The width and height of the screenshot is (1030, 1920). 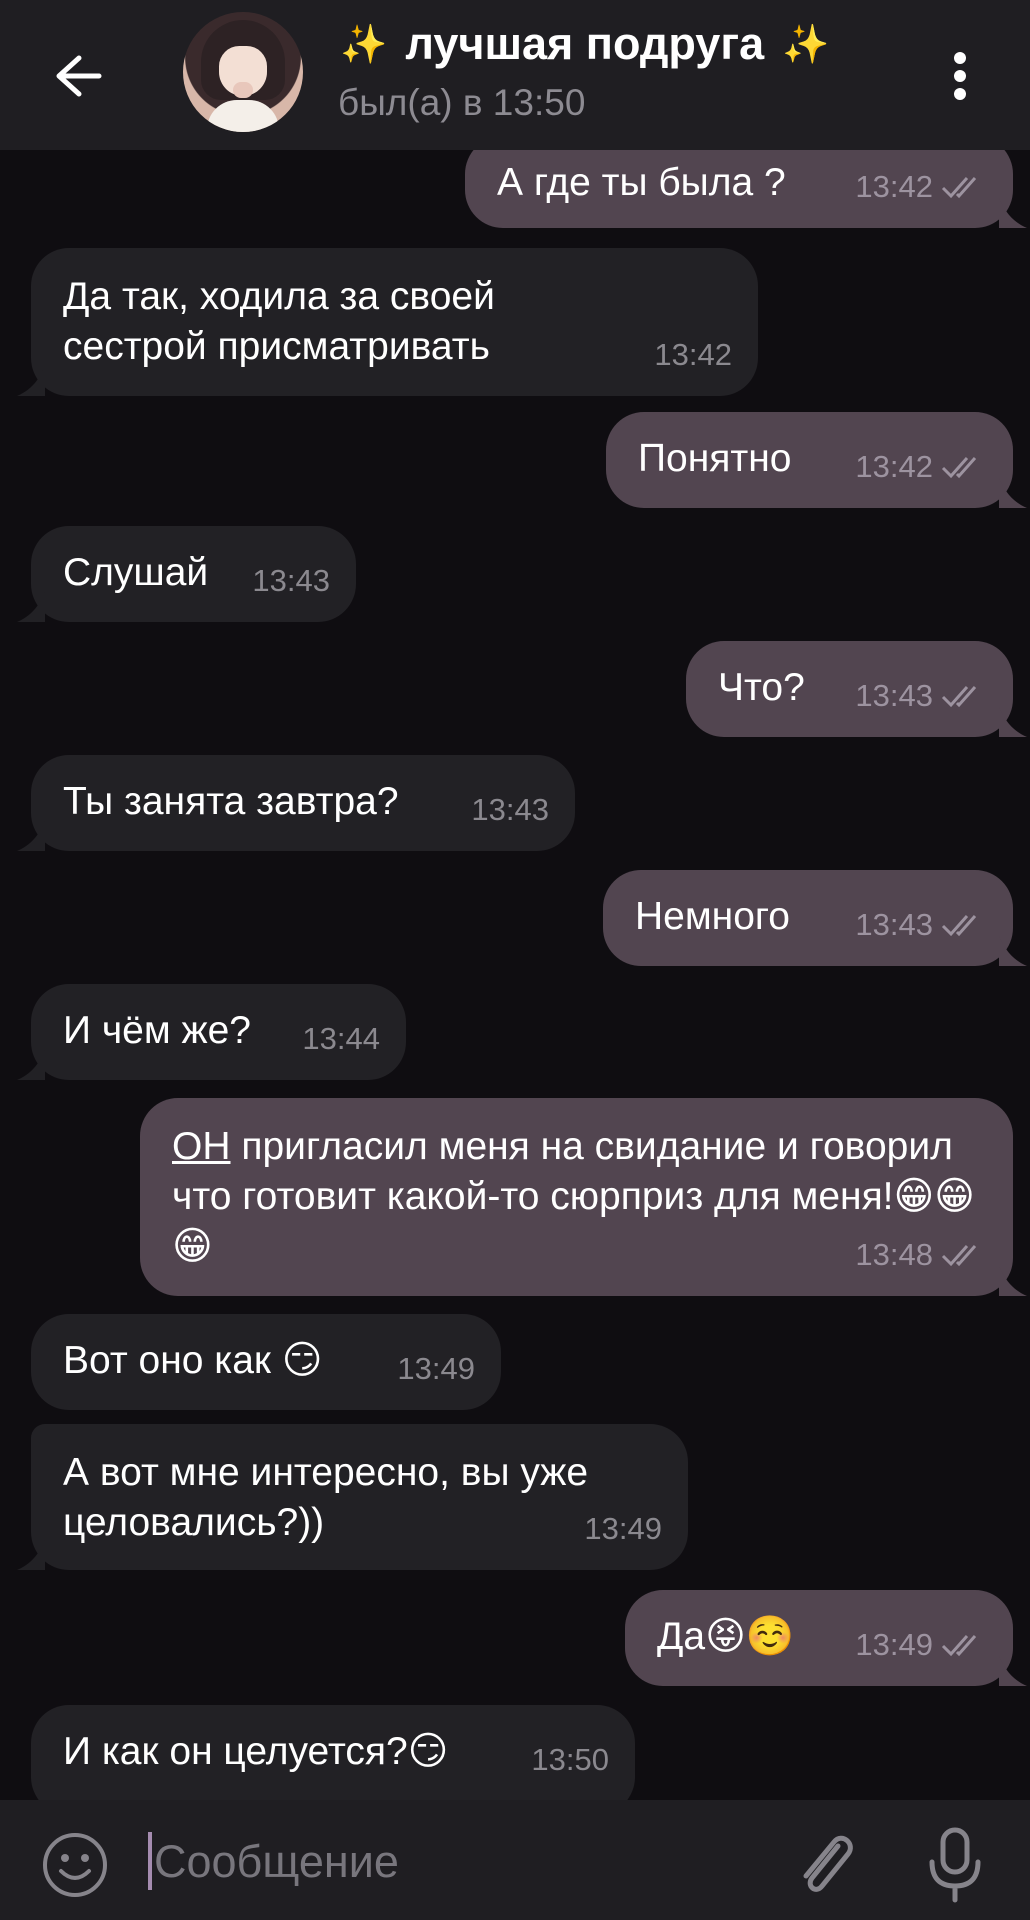 What do you see at coordinates (816, 460) in the screenshot?
I see `message-bubble-outgoing: Понятно 13:42` at bounding box center [816, 460].